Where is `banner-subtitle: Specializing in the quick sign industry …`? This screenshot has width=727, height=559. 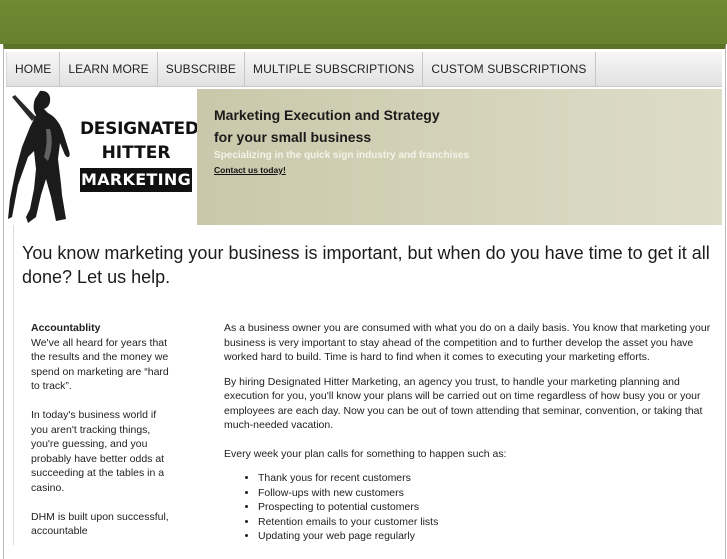 banner-subtitle: Specializing in the quick sign industry … is located at coordinates (342, 155).